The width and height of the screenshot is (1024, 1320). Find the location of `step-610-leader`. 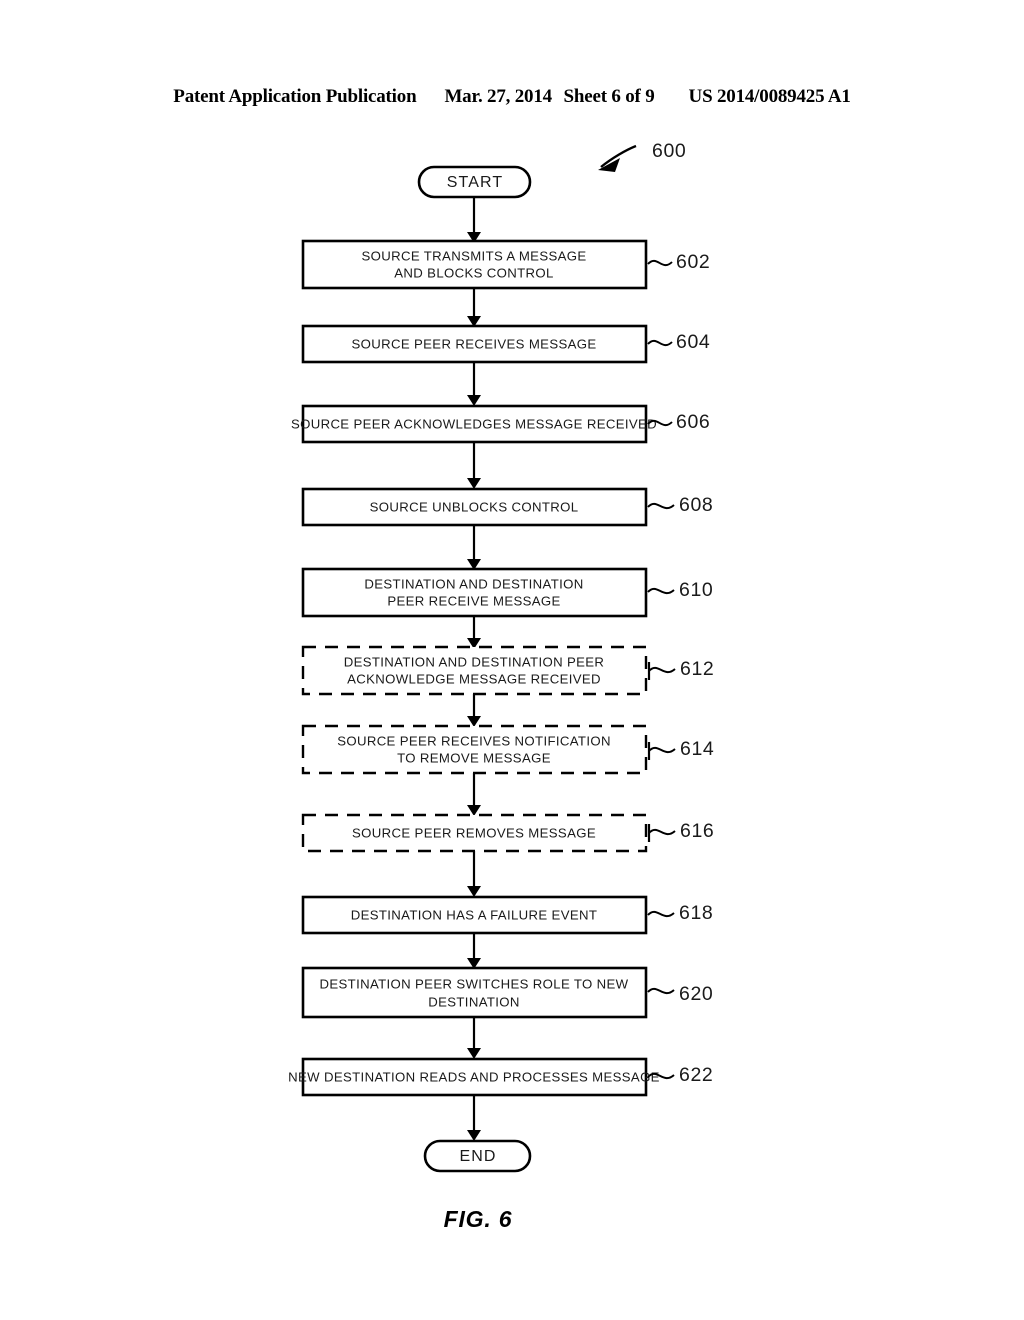

step-610-leader is located at coordinates (661, 591).